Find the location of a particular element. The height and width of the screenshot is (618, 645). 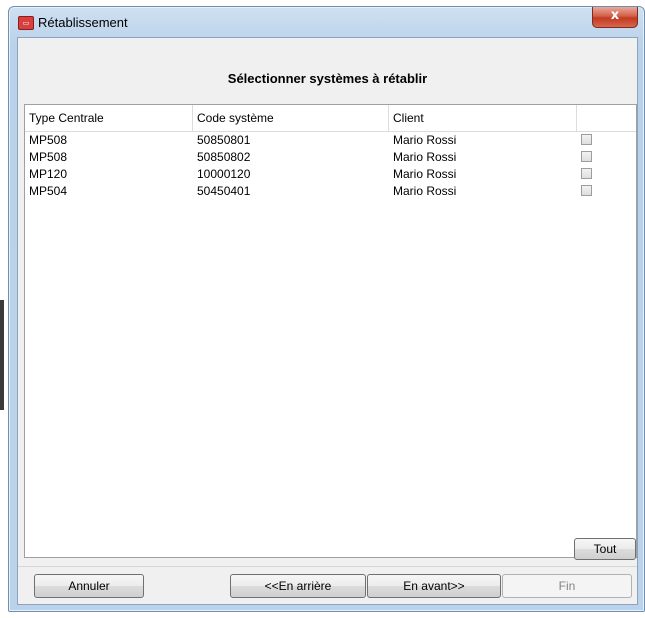

cell-code: 50850802 is located at coordinates (224, 157).